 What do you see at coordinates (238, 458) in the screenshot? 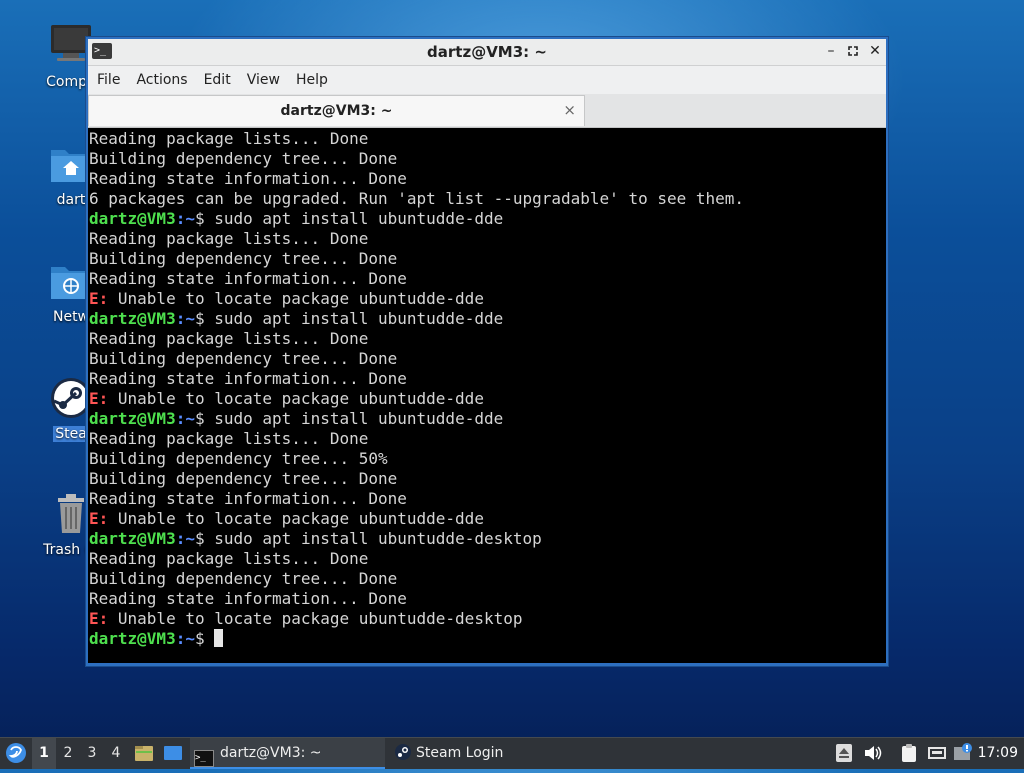
I see `terminal-line: Building dependency tree... 50%` at bounding box center [238, 458].